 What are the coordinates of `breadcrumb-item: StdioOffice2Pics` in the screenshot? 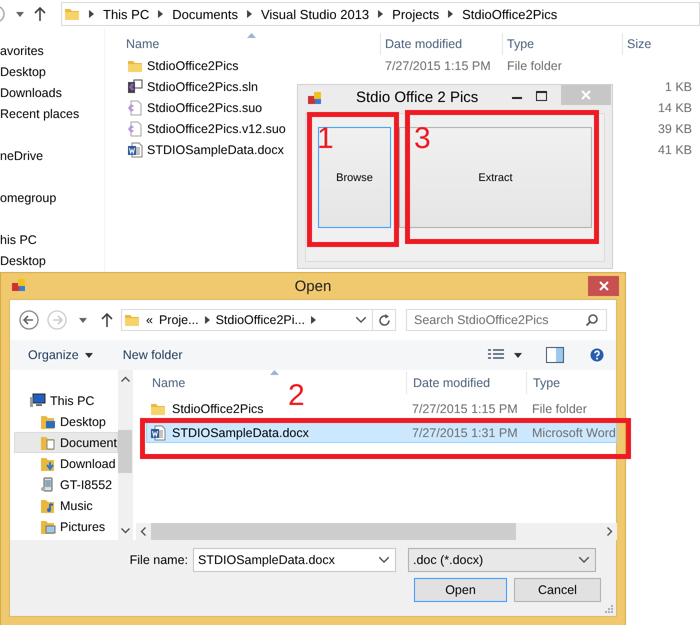 It's located at (510, 14).